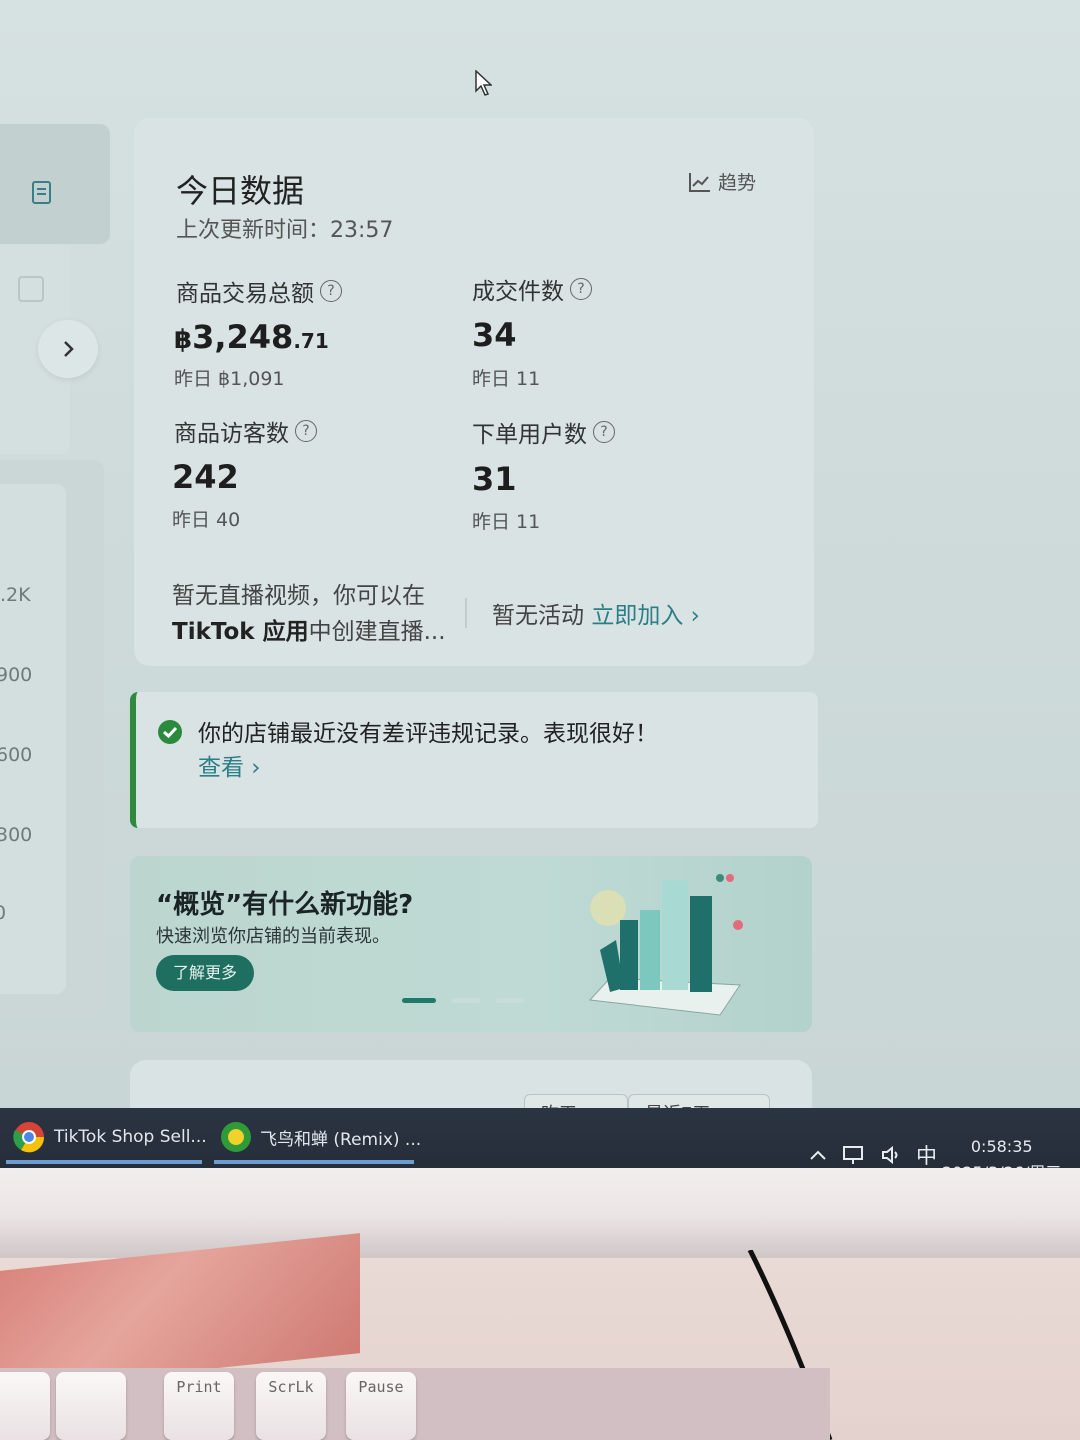 This screenshot has height=1440, width=1080. Describe the element at coordinates (42, 193) in the screenshot. I see `document-icon` at that location.